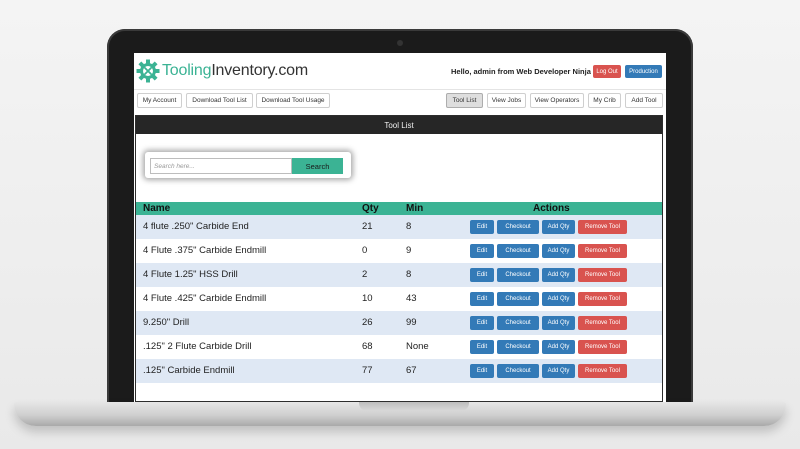 The width and height of the screenshot is (800, 449). Describe the element at coordinates (370, 208) in the screenshot. I see `header-qty: Qty` at that location.